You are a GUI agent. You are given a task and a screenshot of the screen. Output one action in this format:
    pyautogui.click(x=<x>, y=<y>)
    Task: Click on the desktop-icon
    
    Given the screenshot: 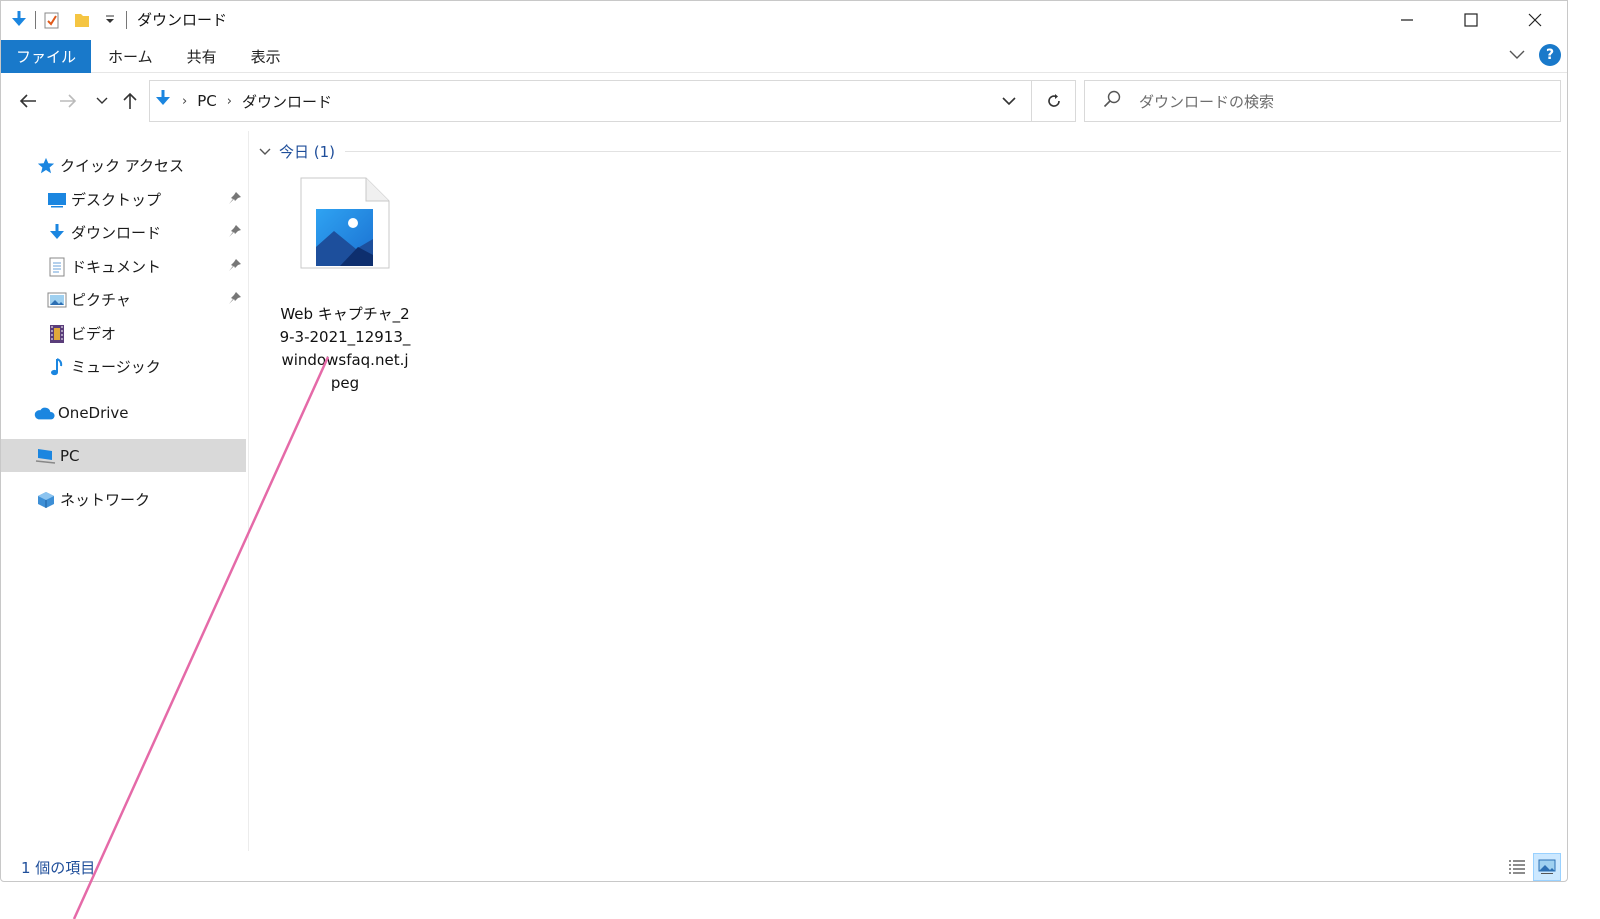 What is the action you would take?
    pyautogui.click(x=57, y=200)
    